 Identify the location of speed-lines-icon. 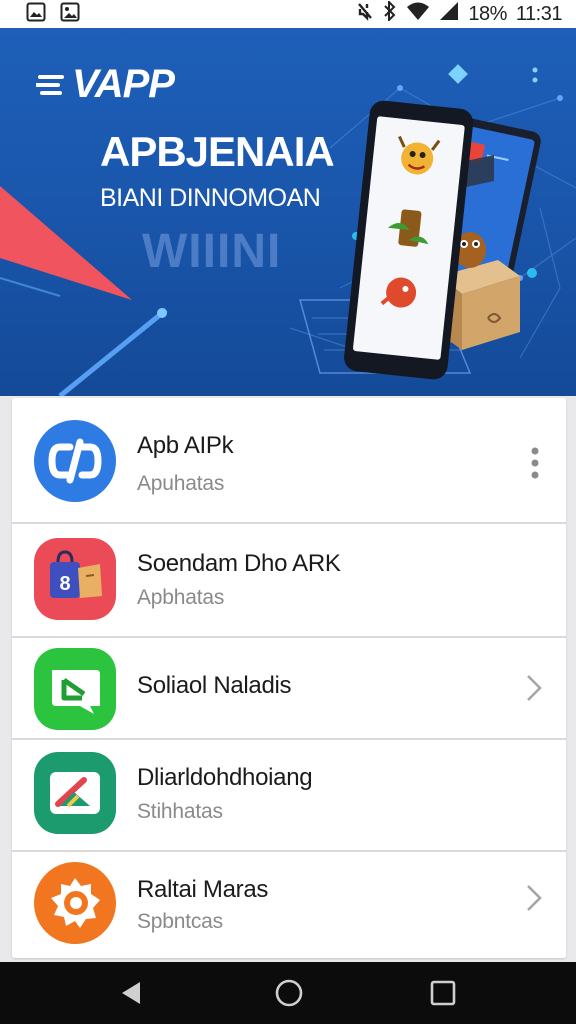
(50, 84).